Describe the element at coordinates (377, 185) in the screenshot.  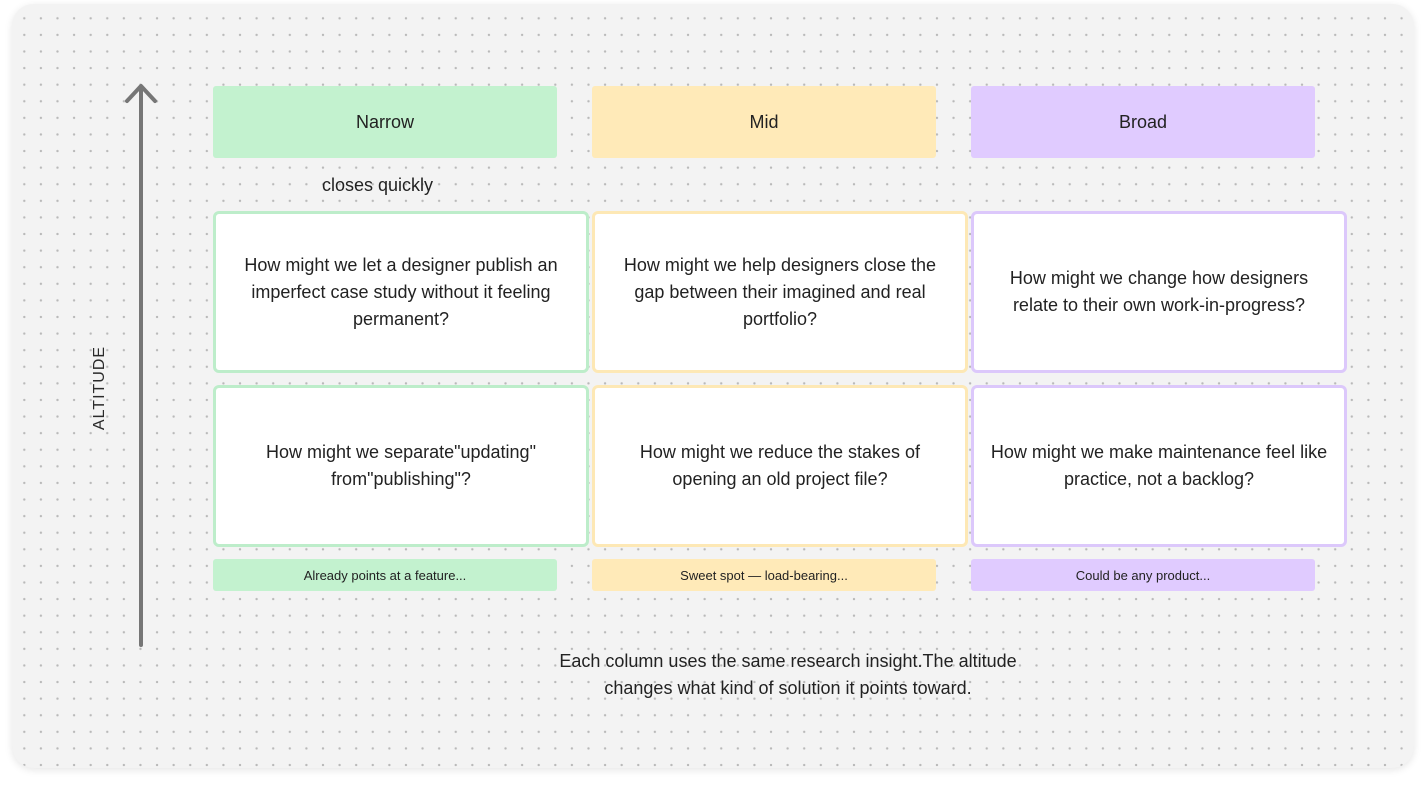
I see `closes-quickly-note: closes quickly` at that location.